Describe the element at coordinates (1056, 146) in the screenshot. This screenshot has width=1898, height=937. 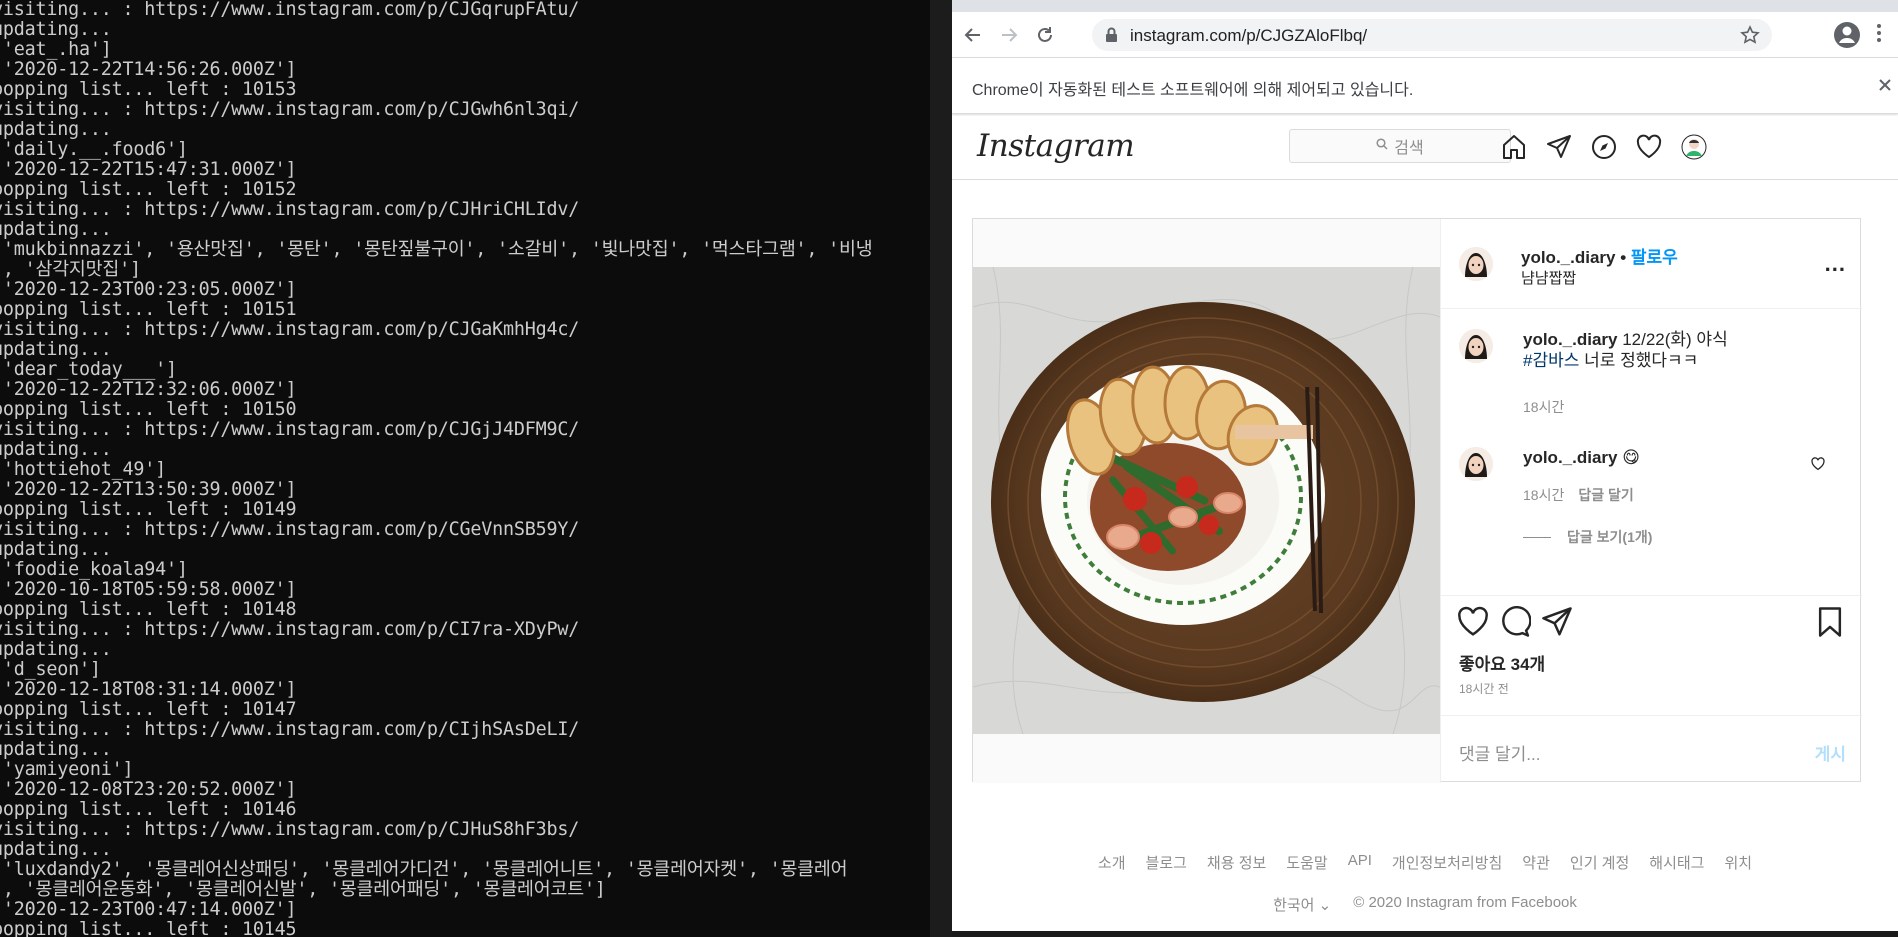
I see `instagram-logo: Instagram` at that location.